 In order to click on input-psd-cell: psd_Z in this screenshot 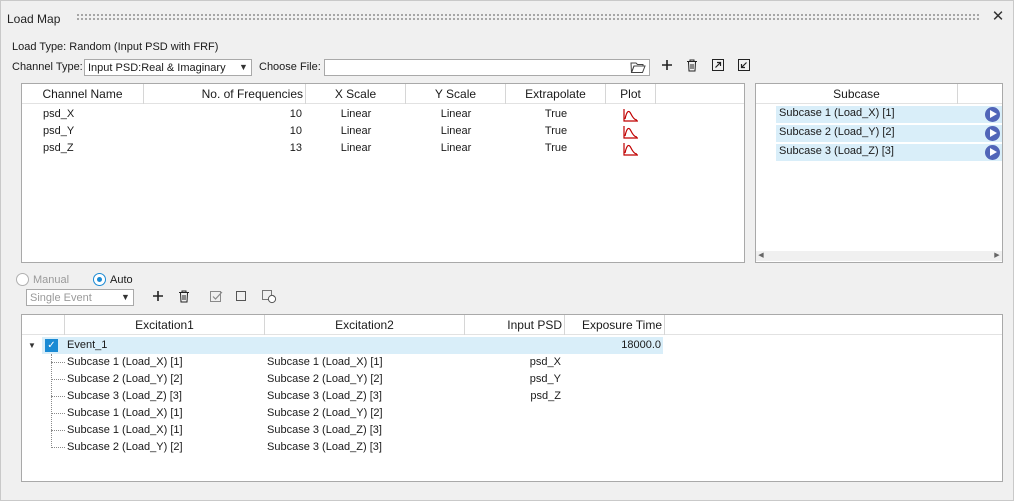, I will do `click(545, 396)`.